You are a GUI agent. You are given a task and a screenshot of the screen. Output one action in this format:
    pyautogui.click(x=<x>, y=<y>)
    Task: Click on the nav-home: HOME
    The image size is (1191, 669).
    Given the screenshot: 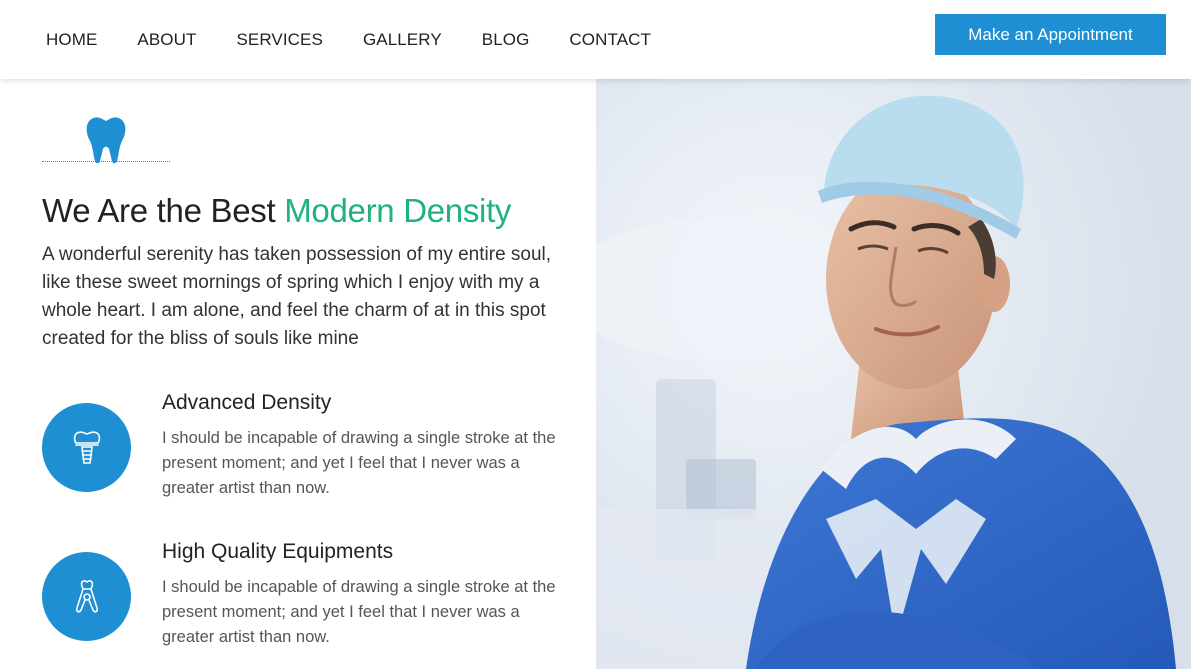 What is the action you would take?
    pyautogui.click(x=71, y=40)
    